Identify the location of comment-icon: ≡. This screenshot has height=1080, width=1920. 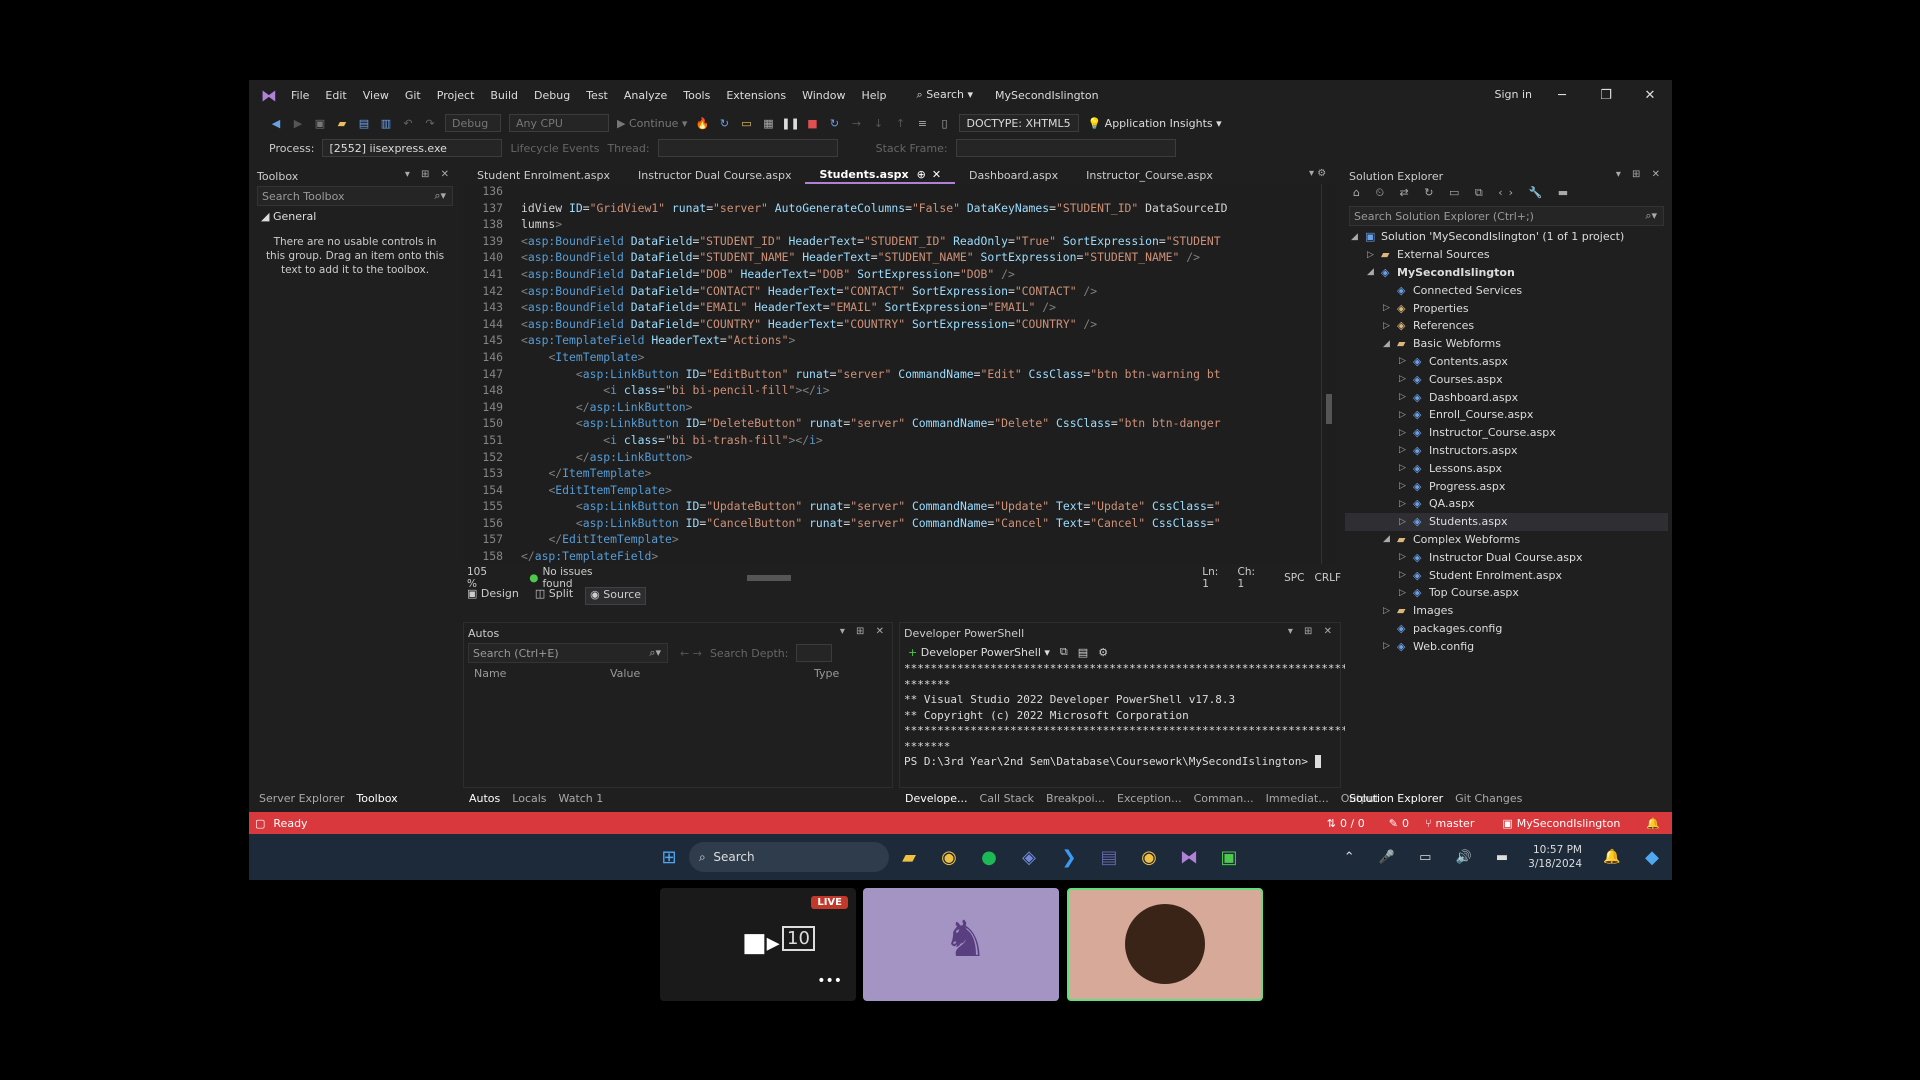
(922, 123).